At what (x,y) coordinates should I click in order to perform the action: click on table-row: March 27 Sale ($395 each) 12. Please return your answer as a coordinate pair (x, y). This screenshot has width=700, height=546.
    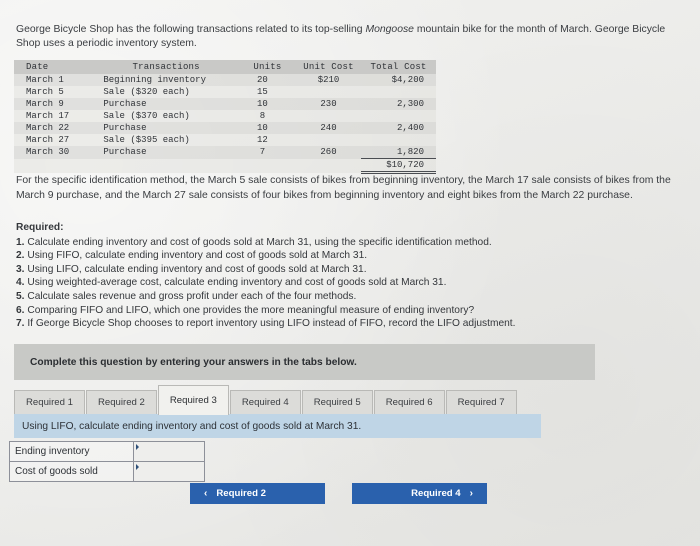
    Looking at the image, I should click on (225, 140).